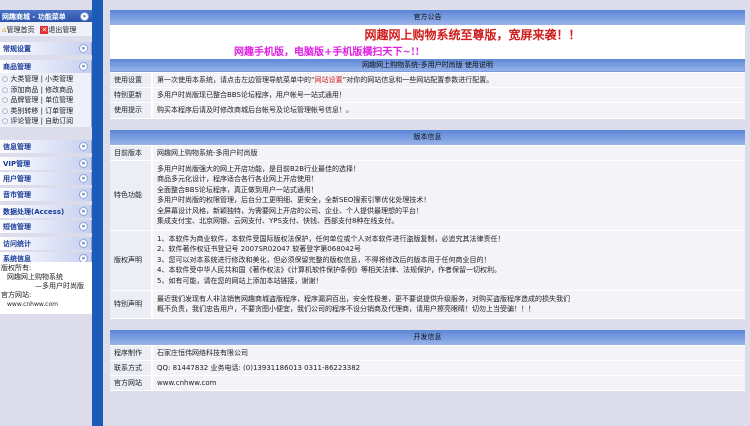 The width and height of the screenshot is (750, 426). What do you see at coordinates (472, 34) in the screenshot?
I see `banner-title: 网趣网上购物系统至尊版，宽屏来袭！！` at bounding box center [472, 34].